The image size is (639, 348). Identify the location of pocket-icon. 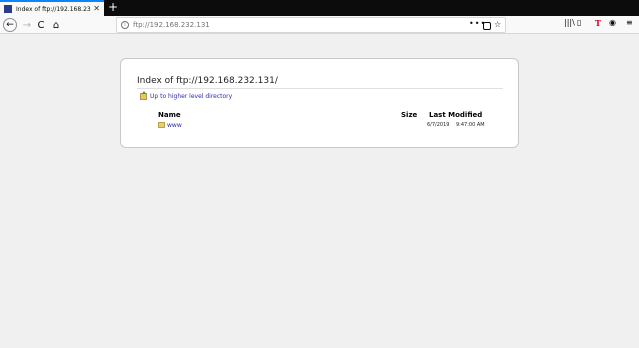
(487, 26).